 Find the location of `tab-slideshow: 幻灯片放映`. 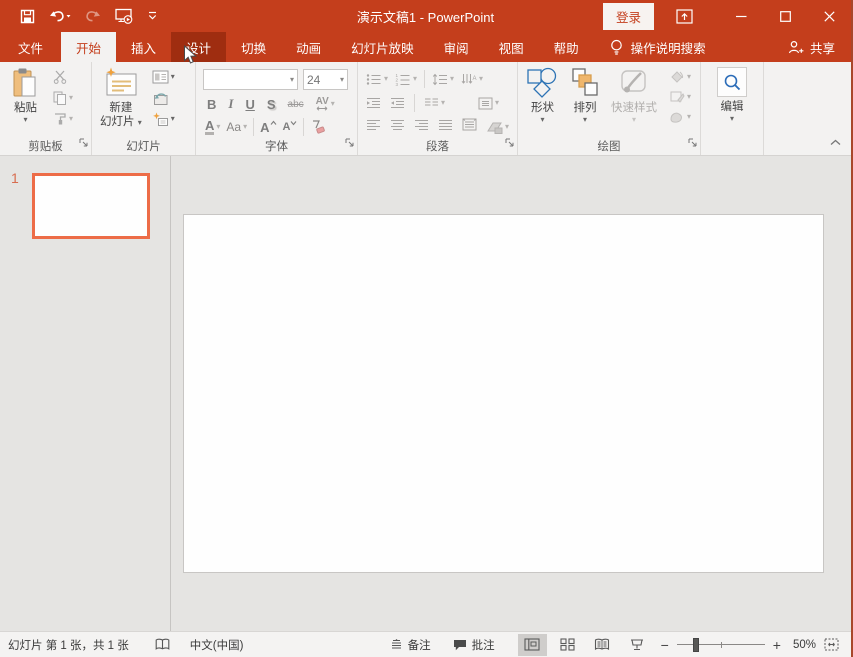

tab-slideshow: 幻灯片放映 is located at coordinates (382, 47).